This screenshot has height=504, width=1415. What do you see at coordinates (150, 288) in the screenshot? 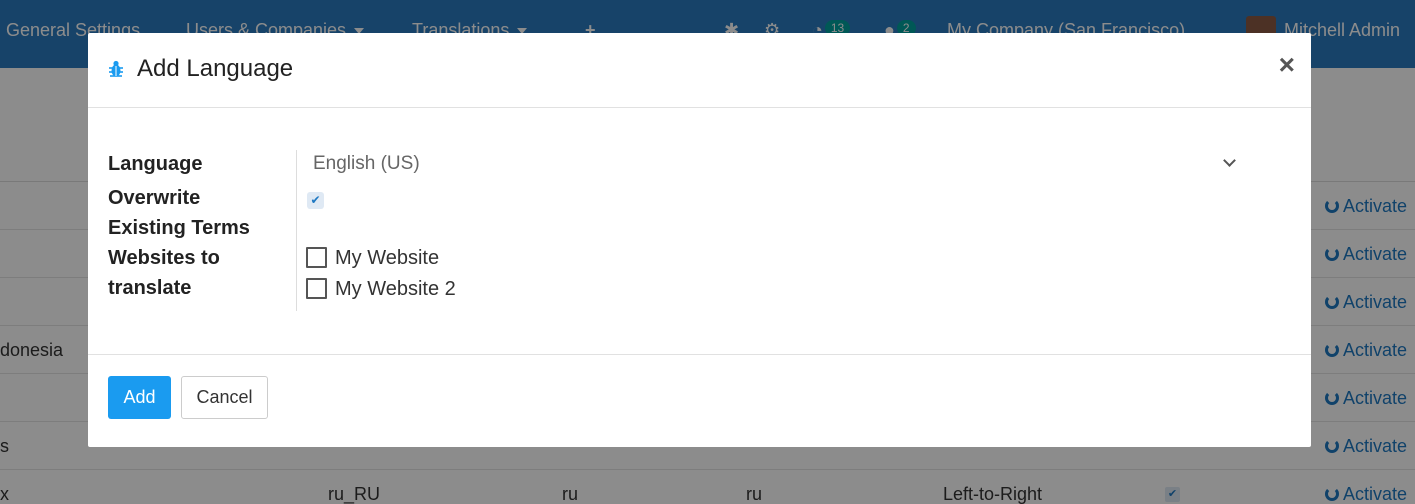
I see `websites-label-line2: translate` at bounding box center [150, 288].